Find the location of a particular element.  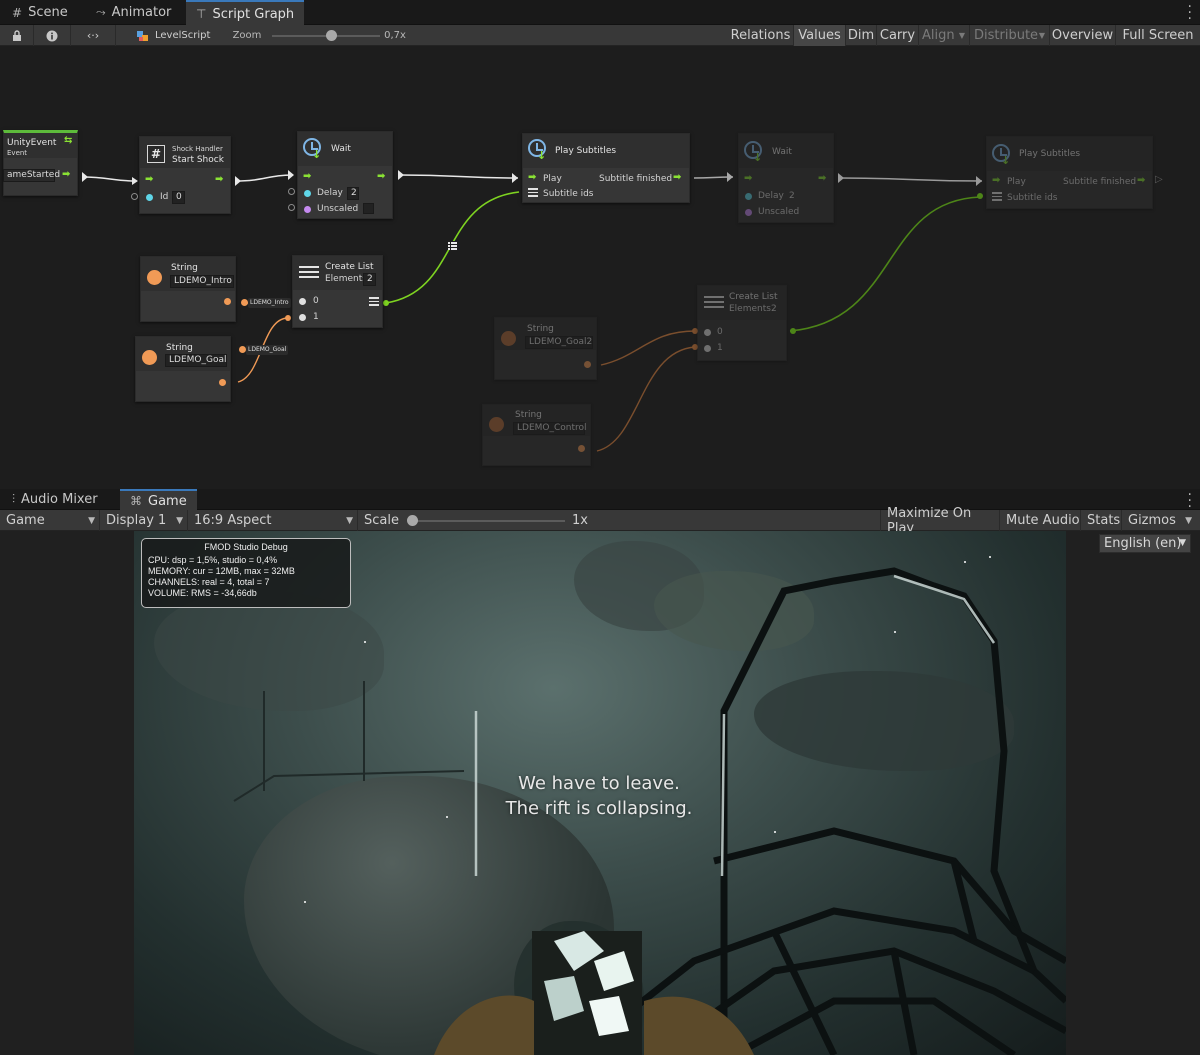

node-wait-2: ↓ Wait ➡ ➡ Delay 2 Unscaled is located at coordinates (786, 178).